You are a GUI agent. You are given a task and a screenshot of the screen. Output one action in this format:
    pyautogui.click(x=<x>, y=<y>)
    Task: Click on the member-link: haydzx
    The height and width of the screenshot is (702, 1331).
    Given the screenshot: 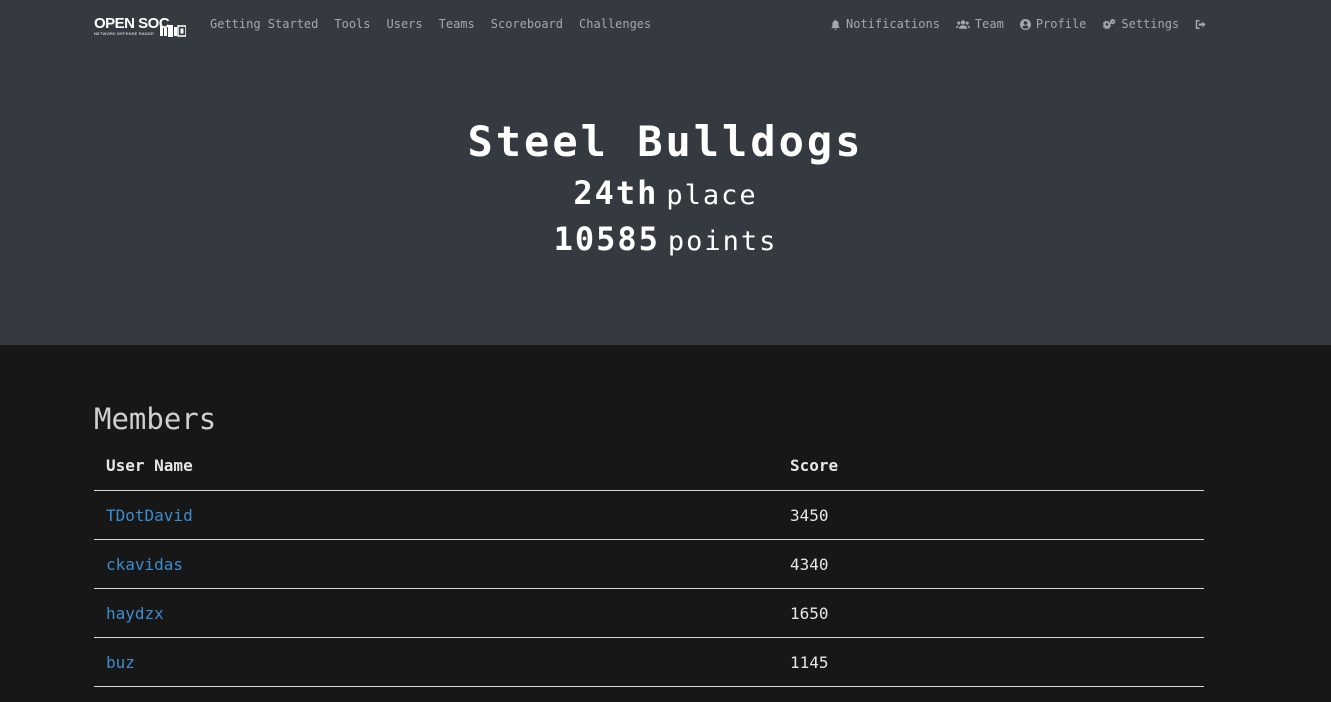 What is the action you would take?
    pyautogui.click(x=135, y=613)
    